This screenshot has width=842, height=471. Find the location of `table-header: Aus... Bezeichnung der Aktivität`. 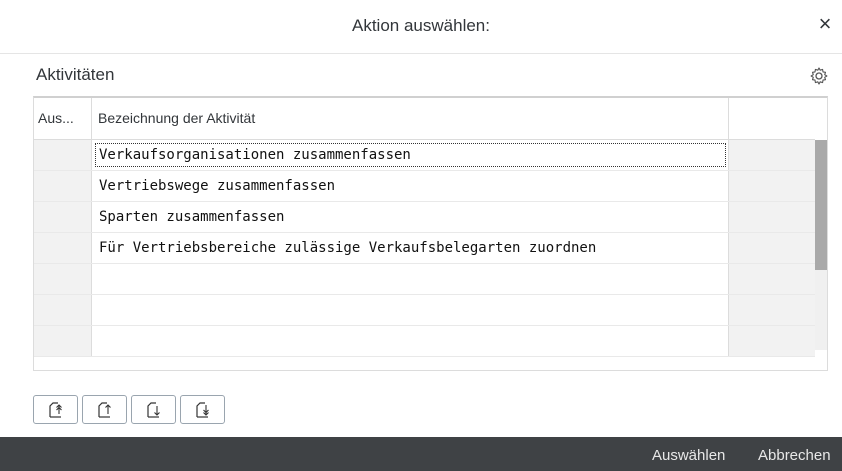

table-header: Aus... Bezeichnung der Aktivität is located at coordinates (424, 119).